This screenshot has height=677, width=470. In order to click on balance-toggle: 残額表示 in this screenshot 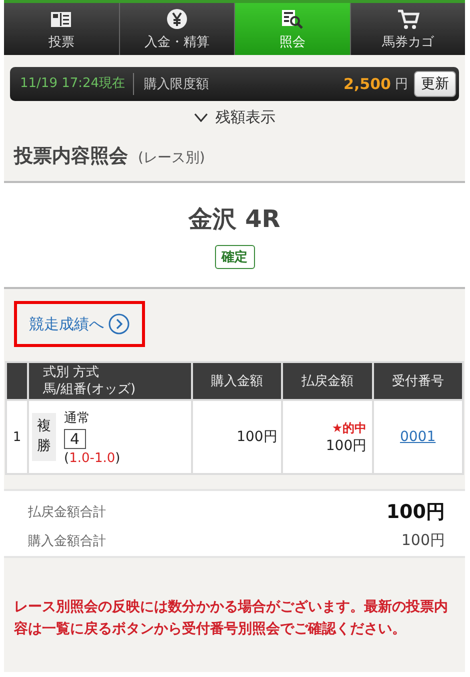, I will do `click(234, 117)`.